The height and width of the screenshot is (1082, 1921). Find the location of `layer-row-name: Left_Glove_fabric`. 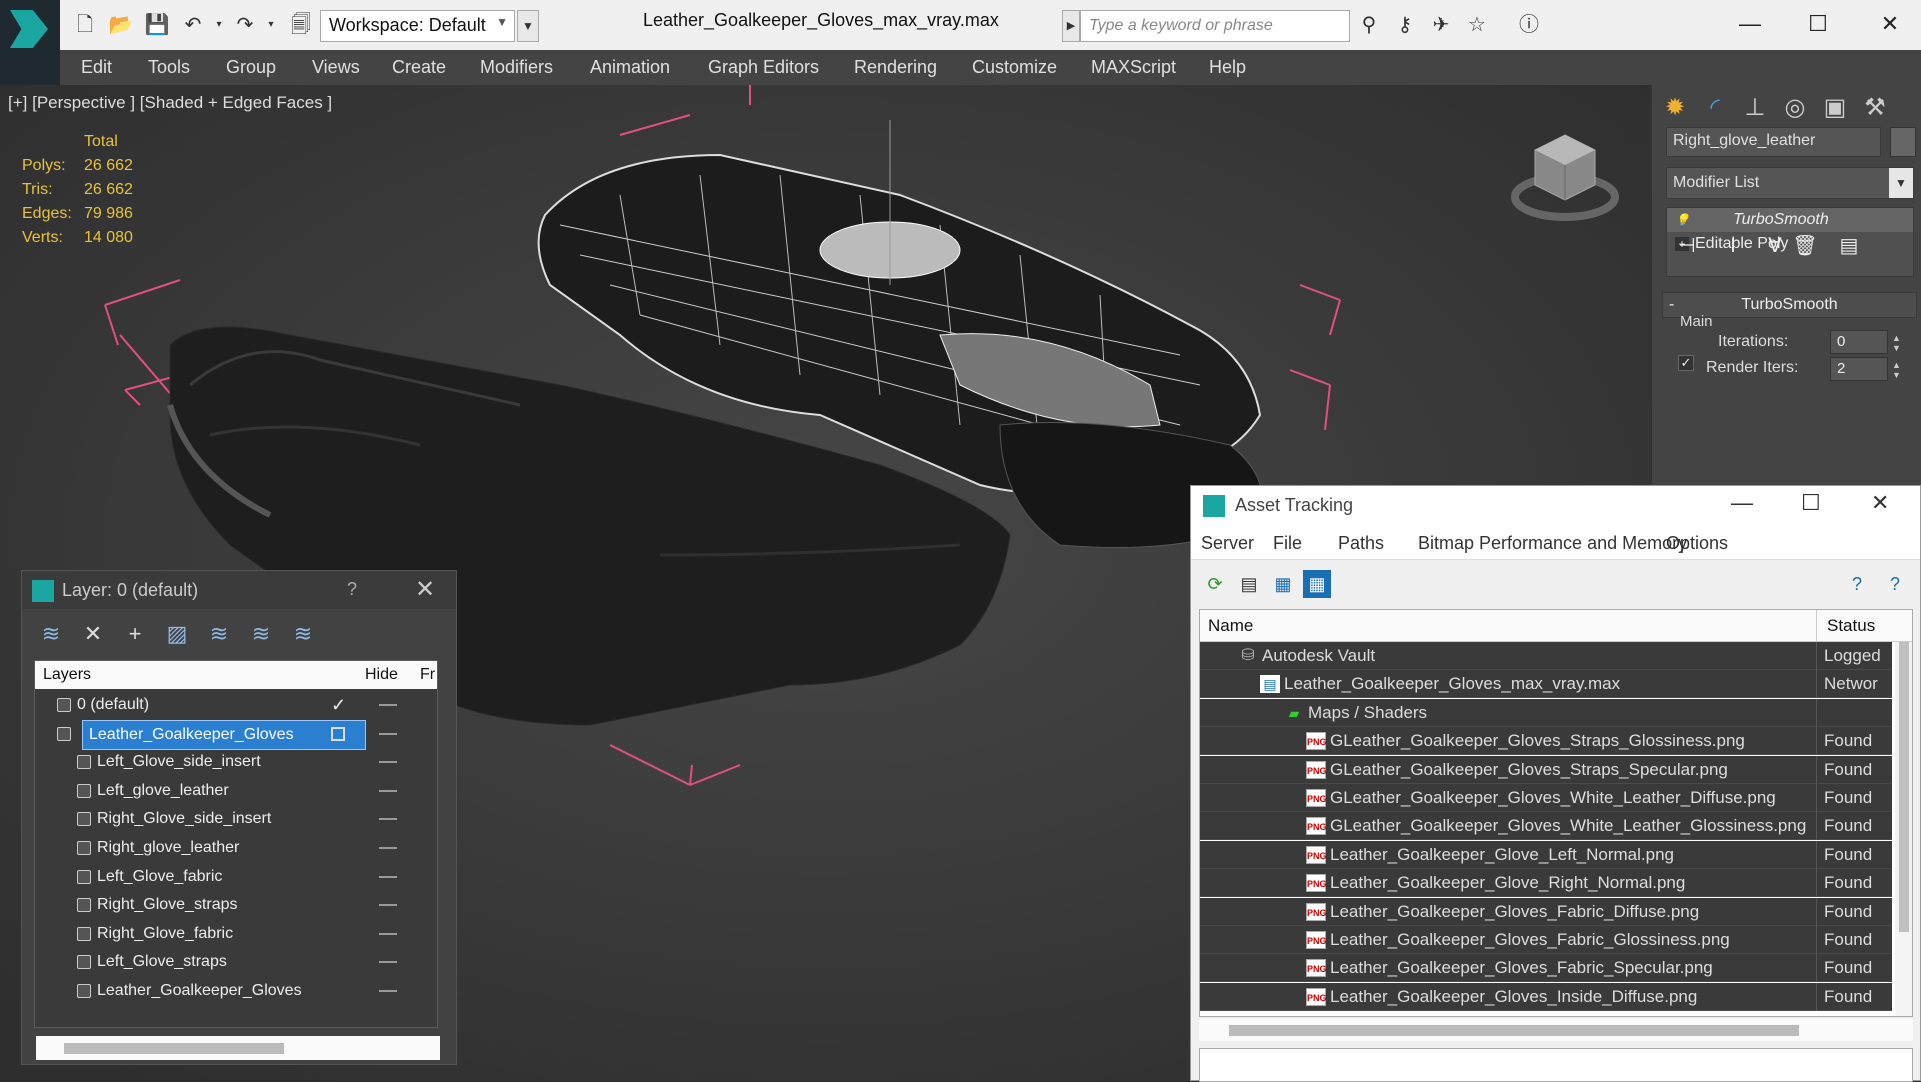

layer-row-name: Left_Glove_fabric is located at coordinates (159, 877).